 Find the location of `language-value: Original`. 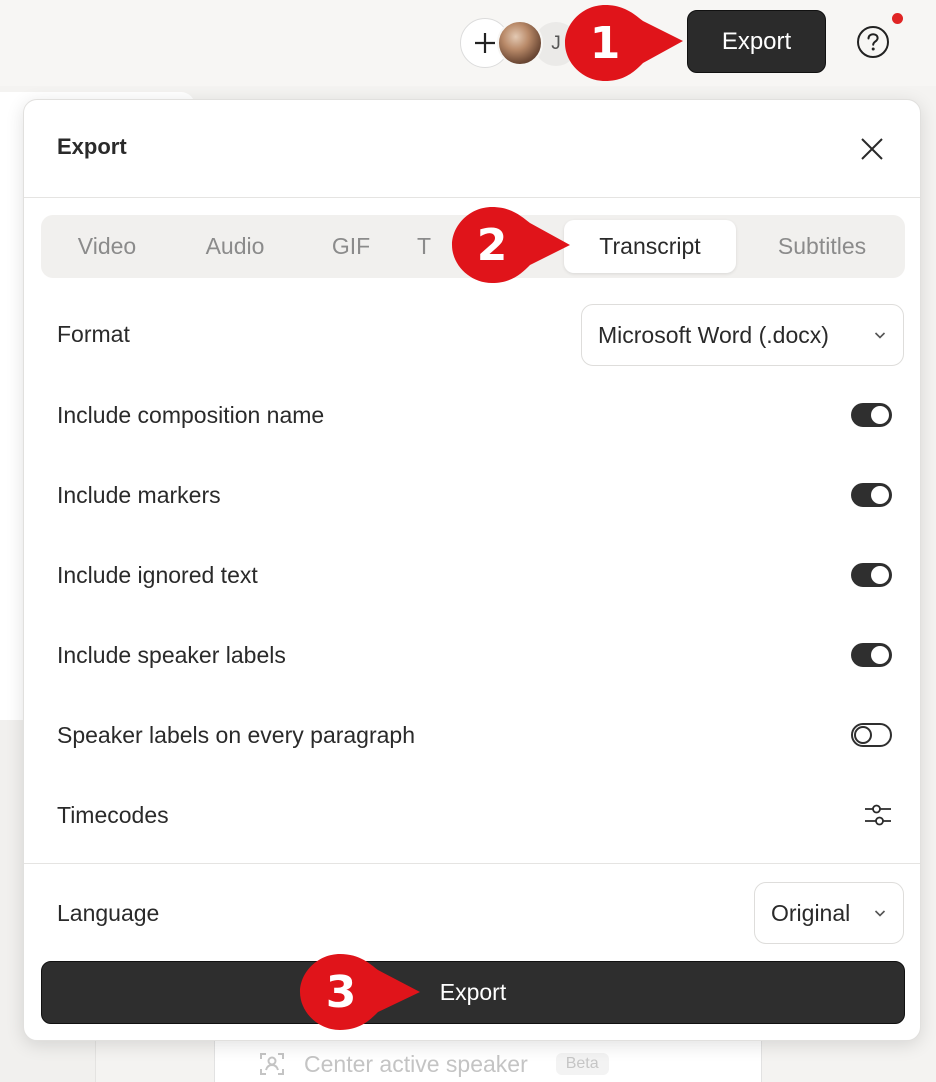

language-value: Original is located at coordinates (811, 912).